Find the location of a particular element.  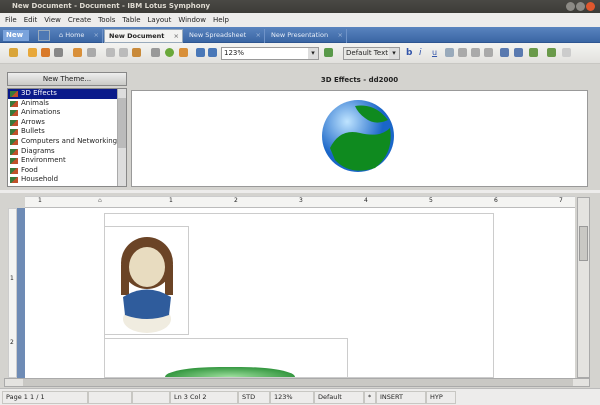

italic-button: i is located at coordinates (420, 53).